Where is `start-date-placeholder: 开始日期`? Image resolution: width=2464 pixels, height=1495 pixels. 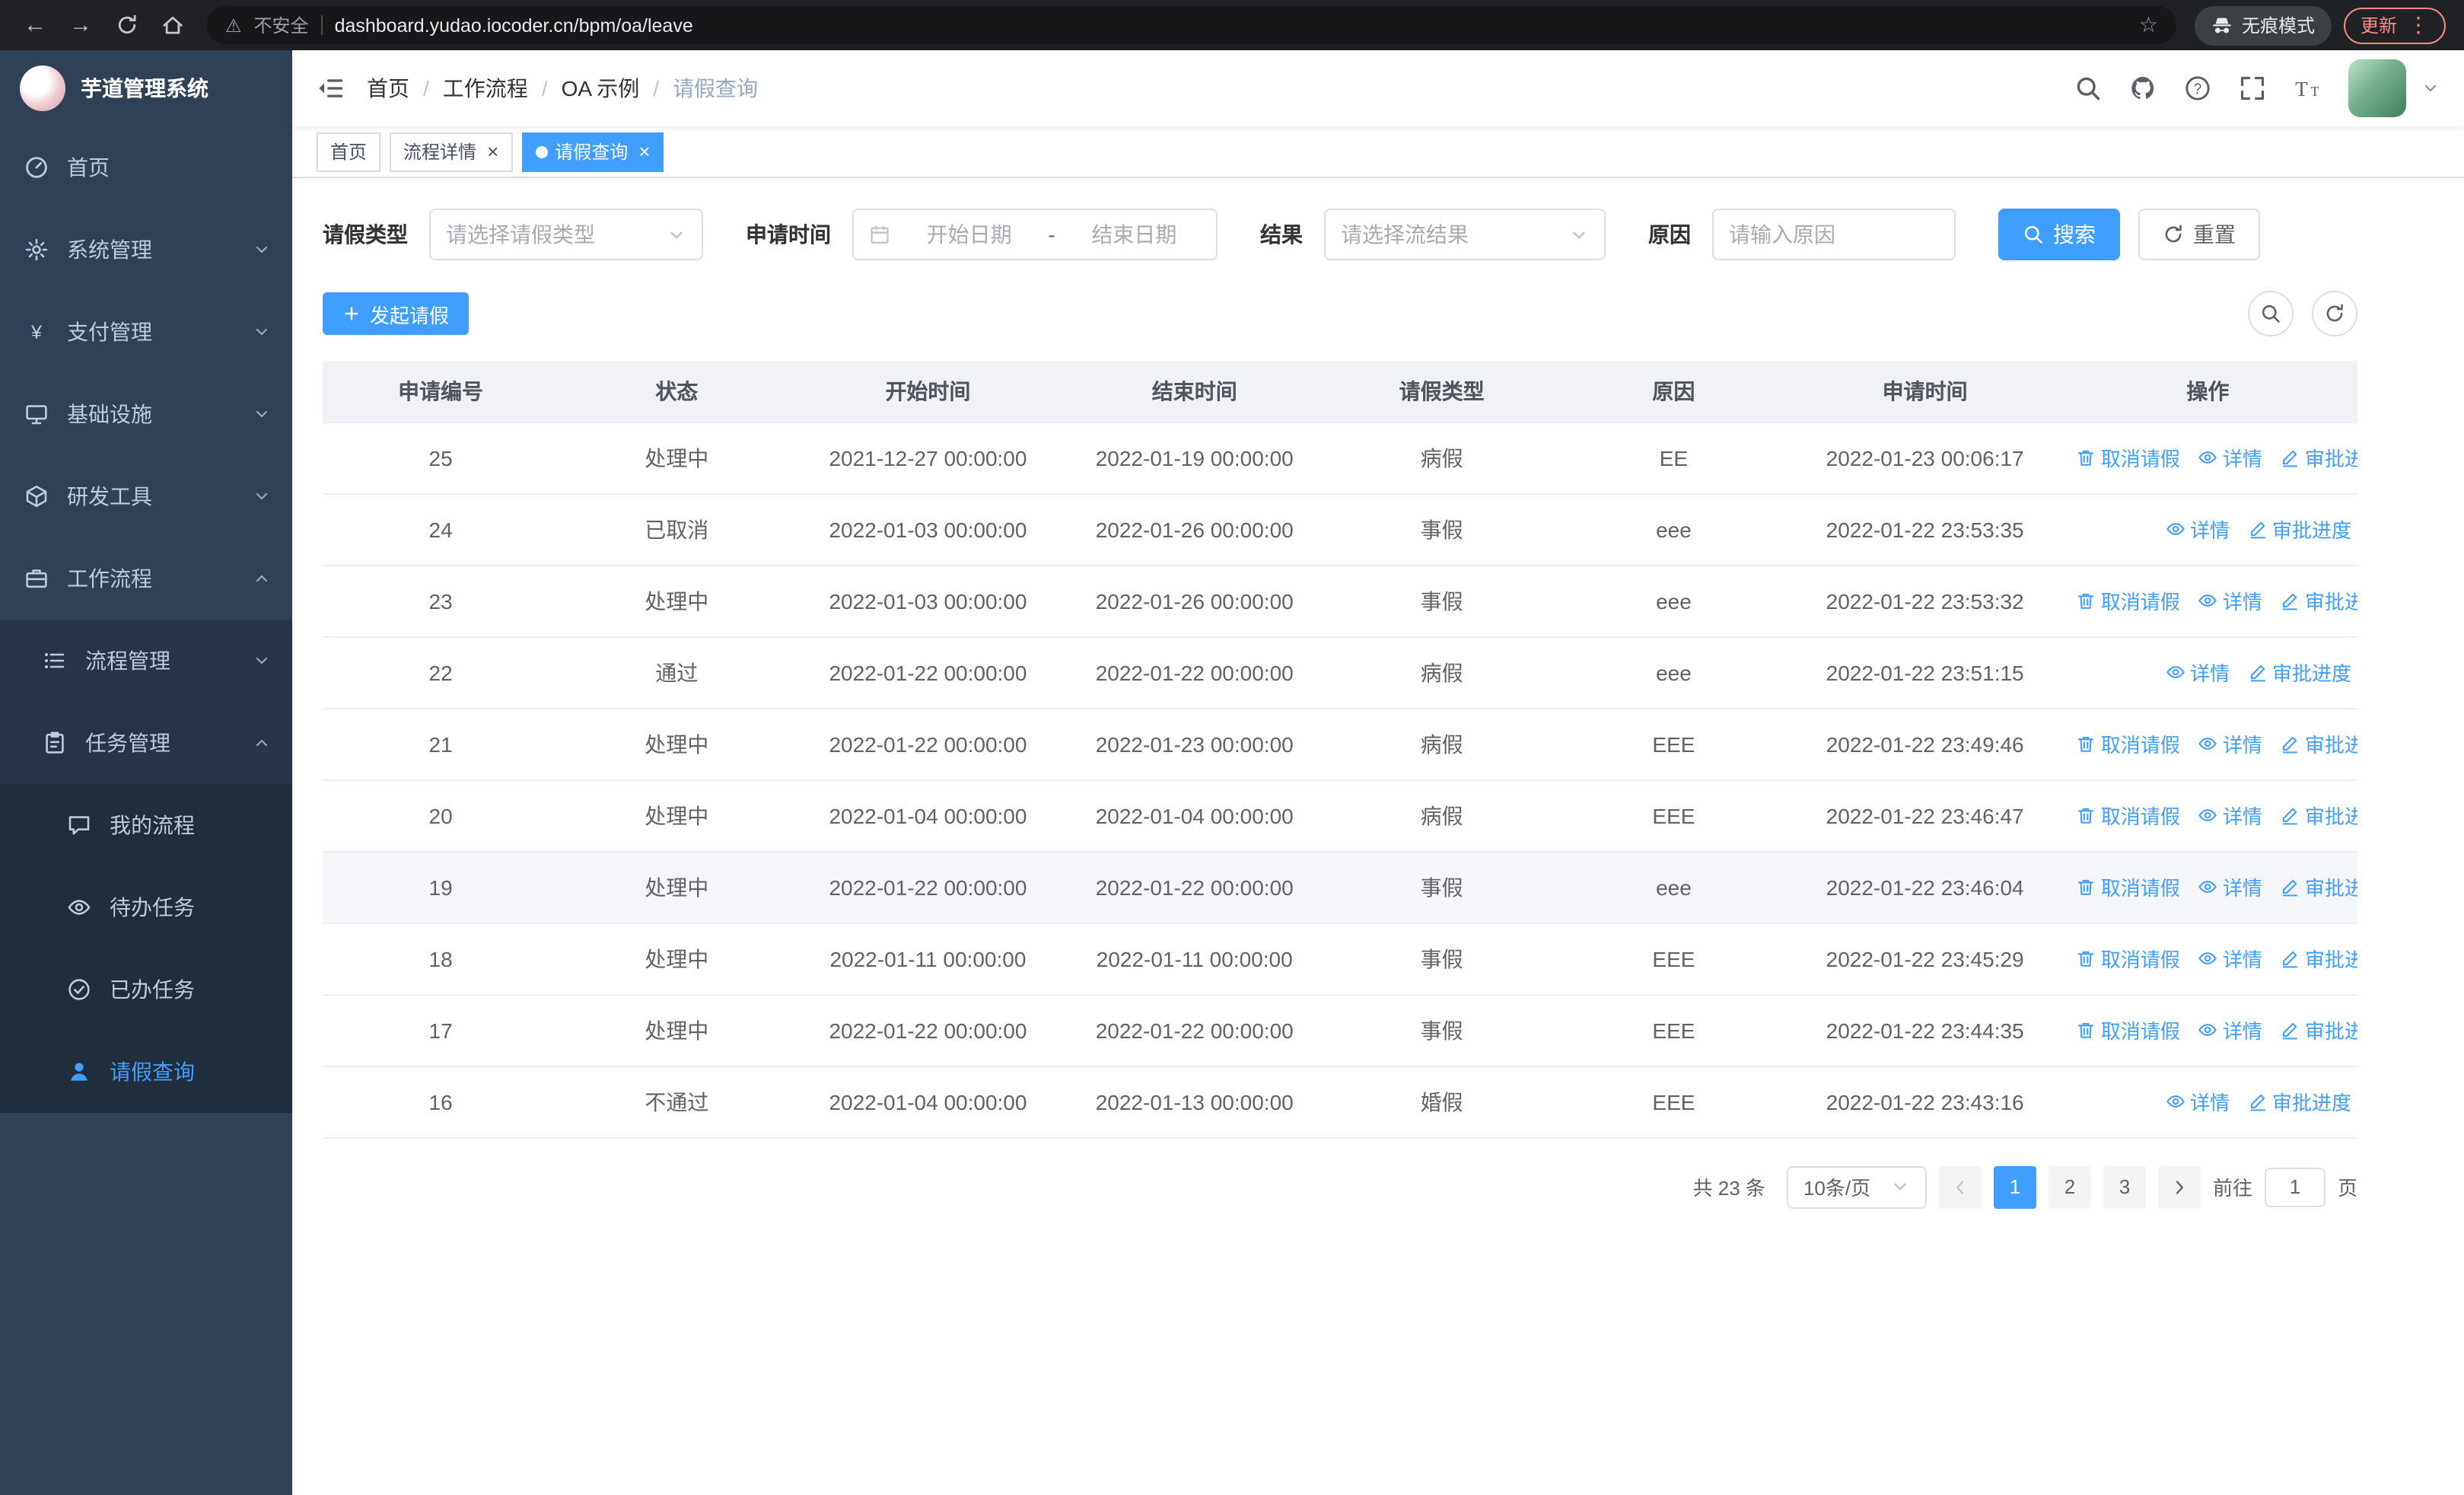
start-date-placeholder: 开始日期 is located at coordinates (969, 234).